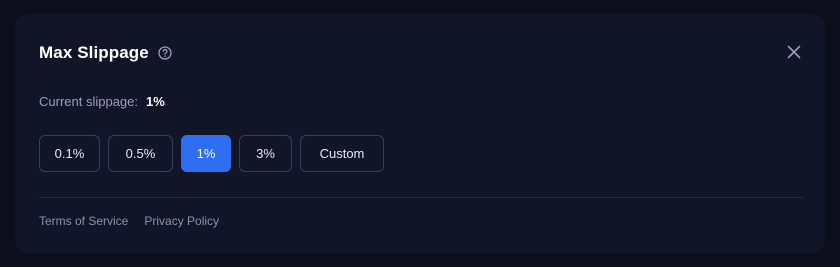 The image size is (840, 267). Describe the element at coordinates (421, 197) in the screenshot. I see `divider` at that location.